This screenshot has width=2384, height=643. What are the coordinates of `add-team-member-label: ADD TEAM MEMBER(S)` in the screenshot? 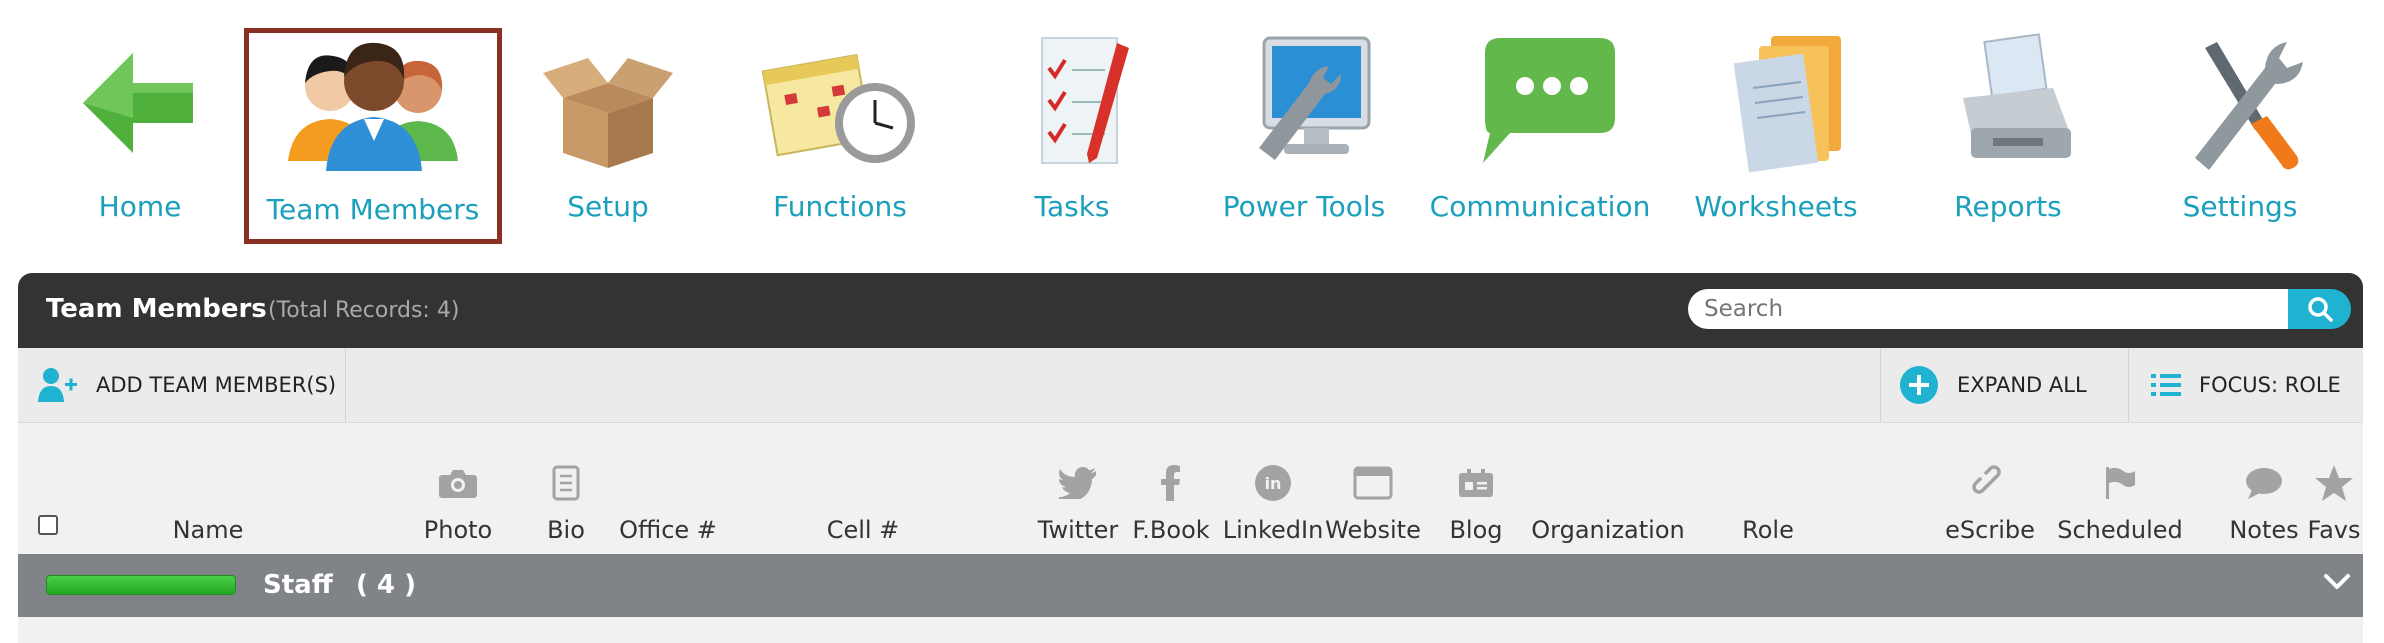 It's located at (216, 385).